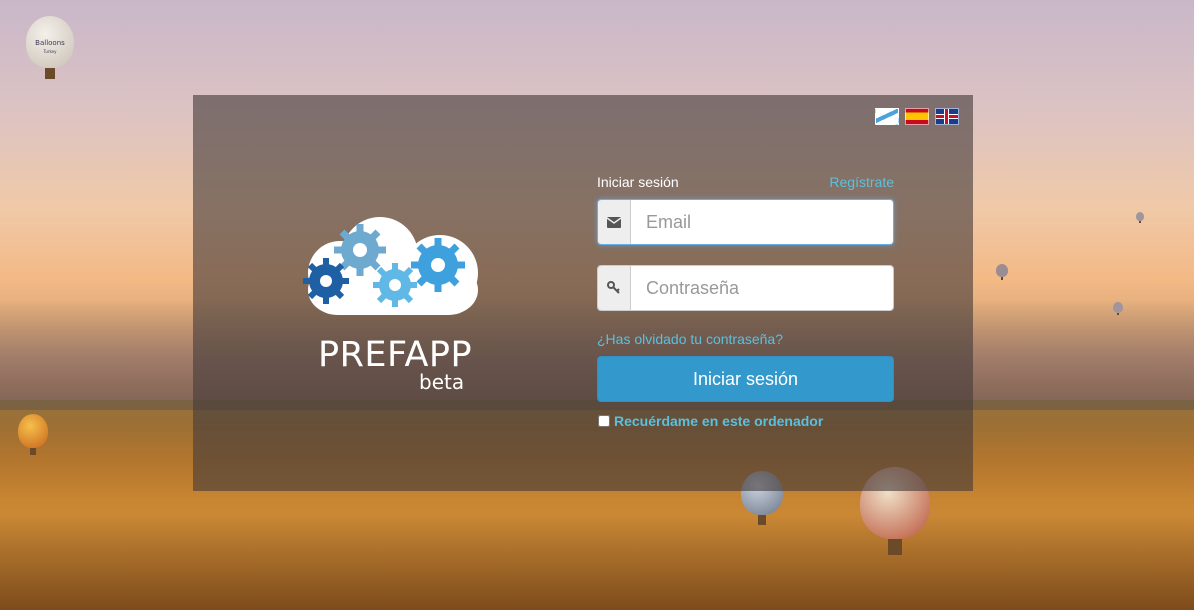 The width and height of the screenshot is (1194, 610). Describe the element at coordinates (745, 379) in the screenshot. I see `login-button: Iniciar sesión` at that location.